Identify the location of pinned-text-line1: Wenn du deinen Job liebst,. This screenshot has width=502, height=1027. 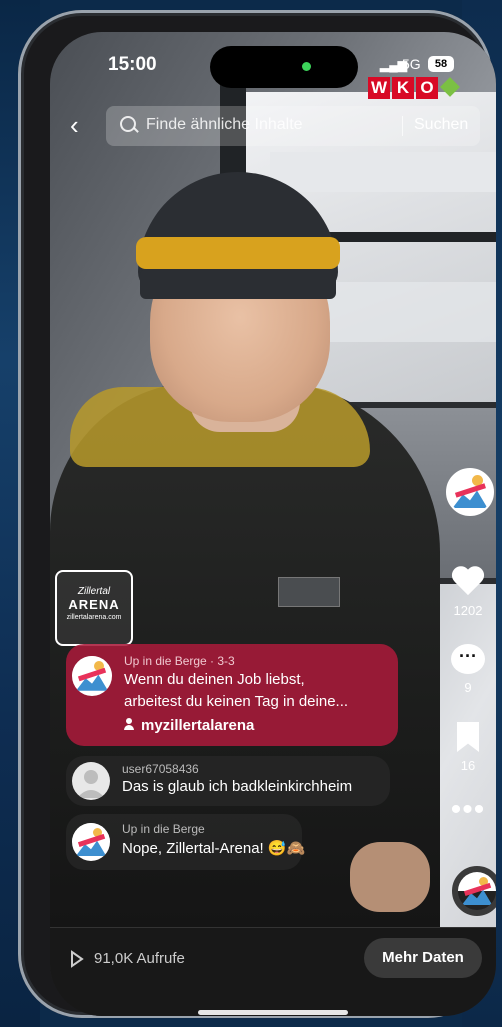
(214, 679).